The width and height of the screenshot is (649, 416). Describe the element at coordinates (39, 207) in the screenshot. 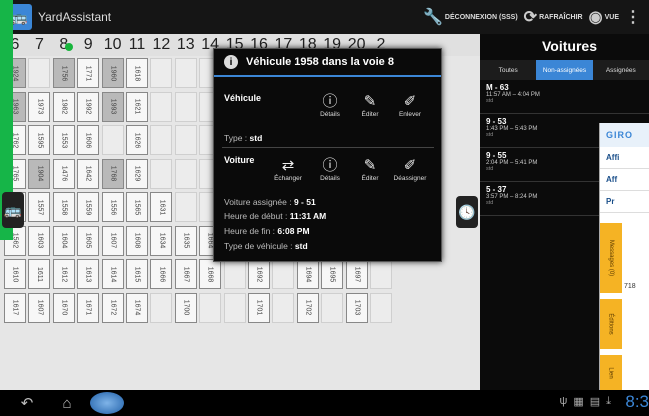

I see `vehicle-slot: 1557` at that location.